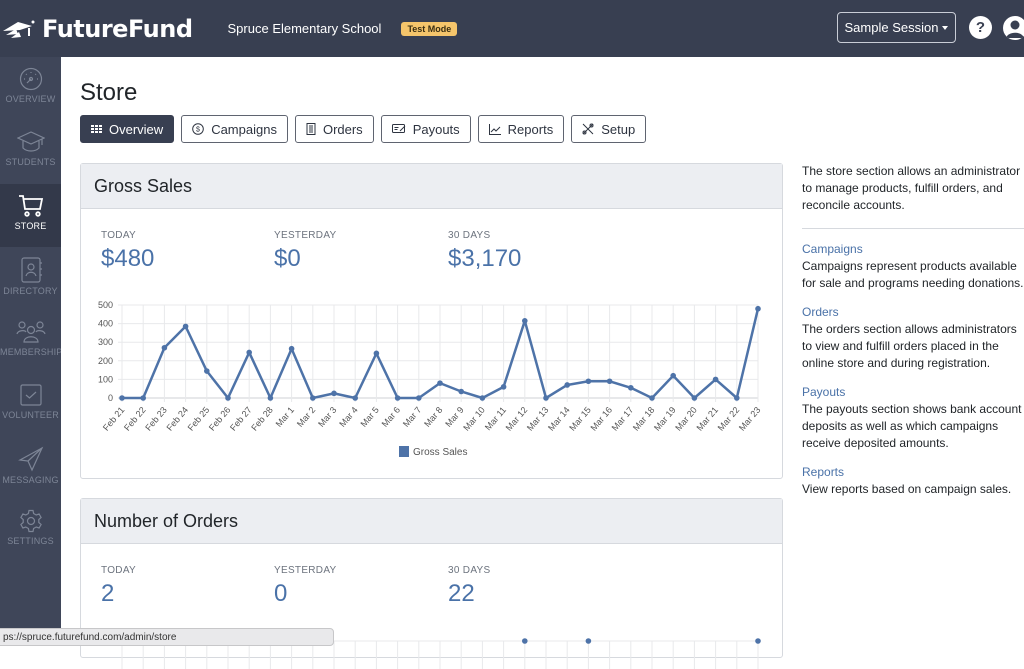 This screenshot has height=669, width=1024. Describe the element at coordinates (30, 404) in the screenshot. I see `sidebar-item-volunteer: VOLUNTEER` at that location.